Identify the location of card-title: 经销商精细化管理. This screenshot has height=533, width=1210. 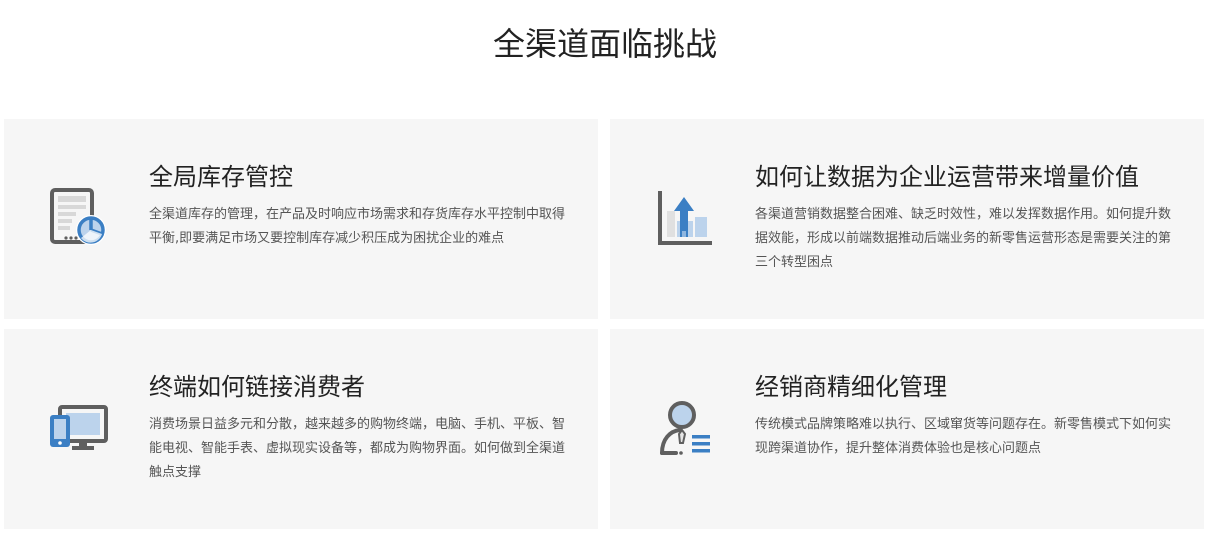
(851, 387).